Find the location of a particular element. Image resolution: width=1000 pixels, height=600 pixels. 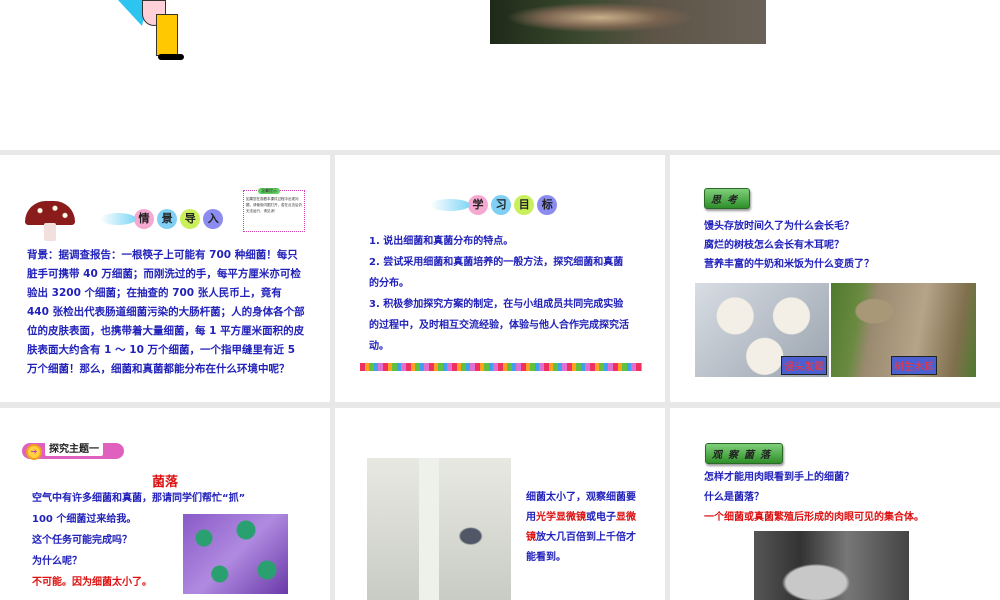

image-caption: 树生木耳 is located at coordinates (914, 365).